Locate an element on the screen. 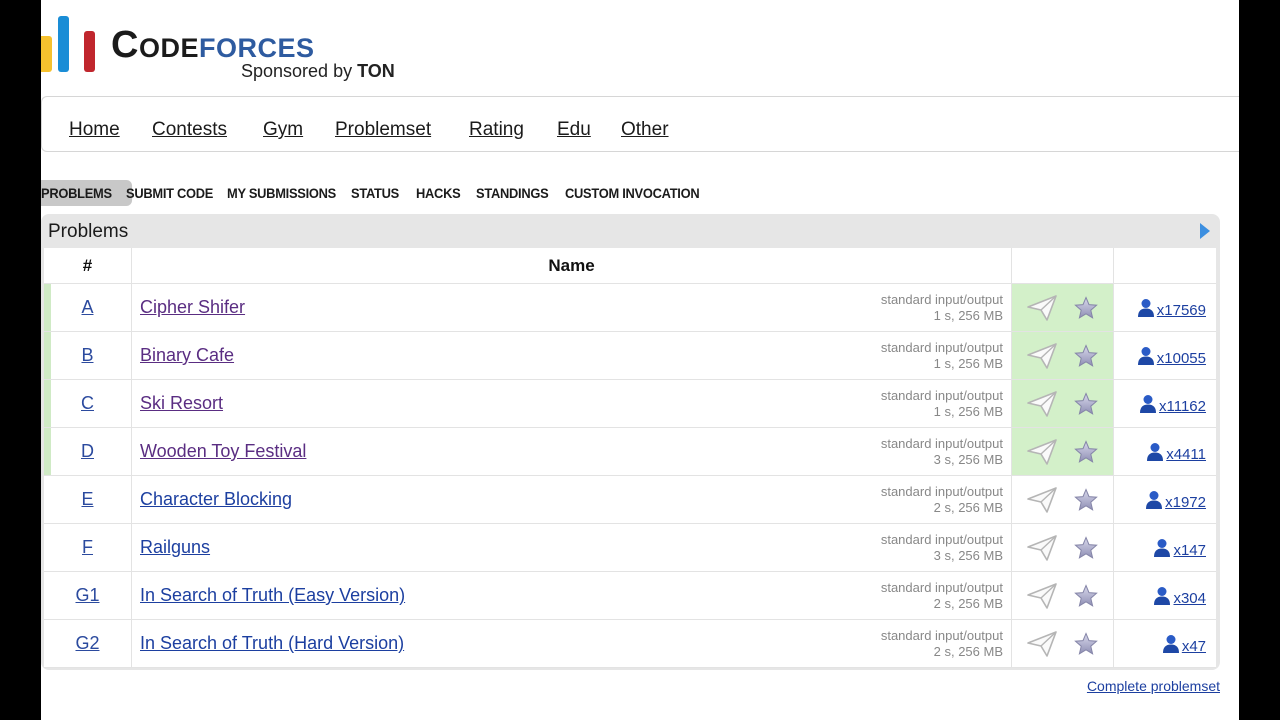  solved-count-link: x304 is located at coordinates (1179, 598).